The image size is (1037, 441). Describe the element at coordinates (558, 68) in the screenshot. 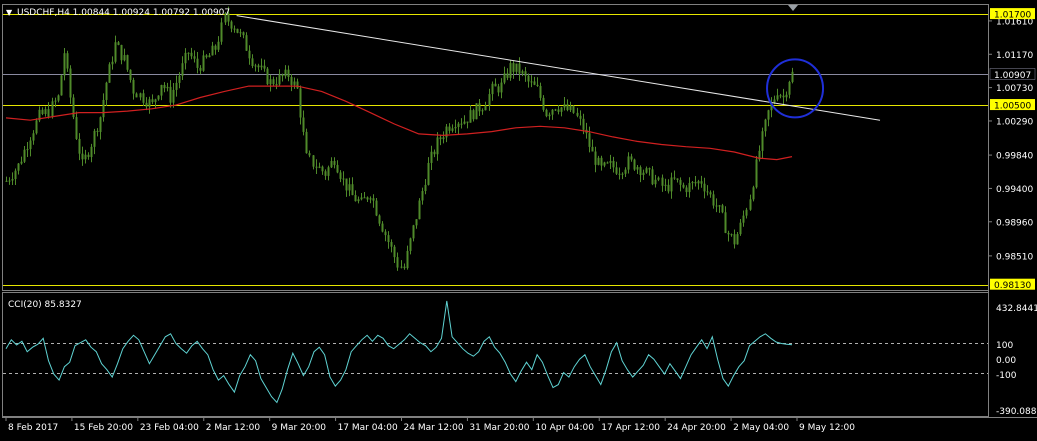

I see `trendline` at that location.